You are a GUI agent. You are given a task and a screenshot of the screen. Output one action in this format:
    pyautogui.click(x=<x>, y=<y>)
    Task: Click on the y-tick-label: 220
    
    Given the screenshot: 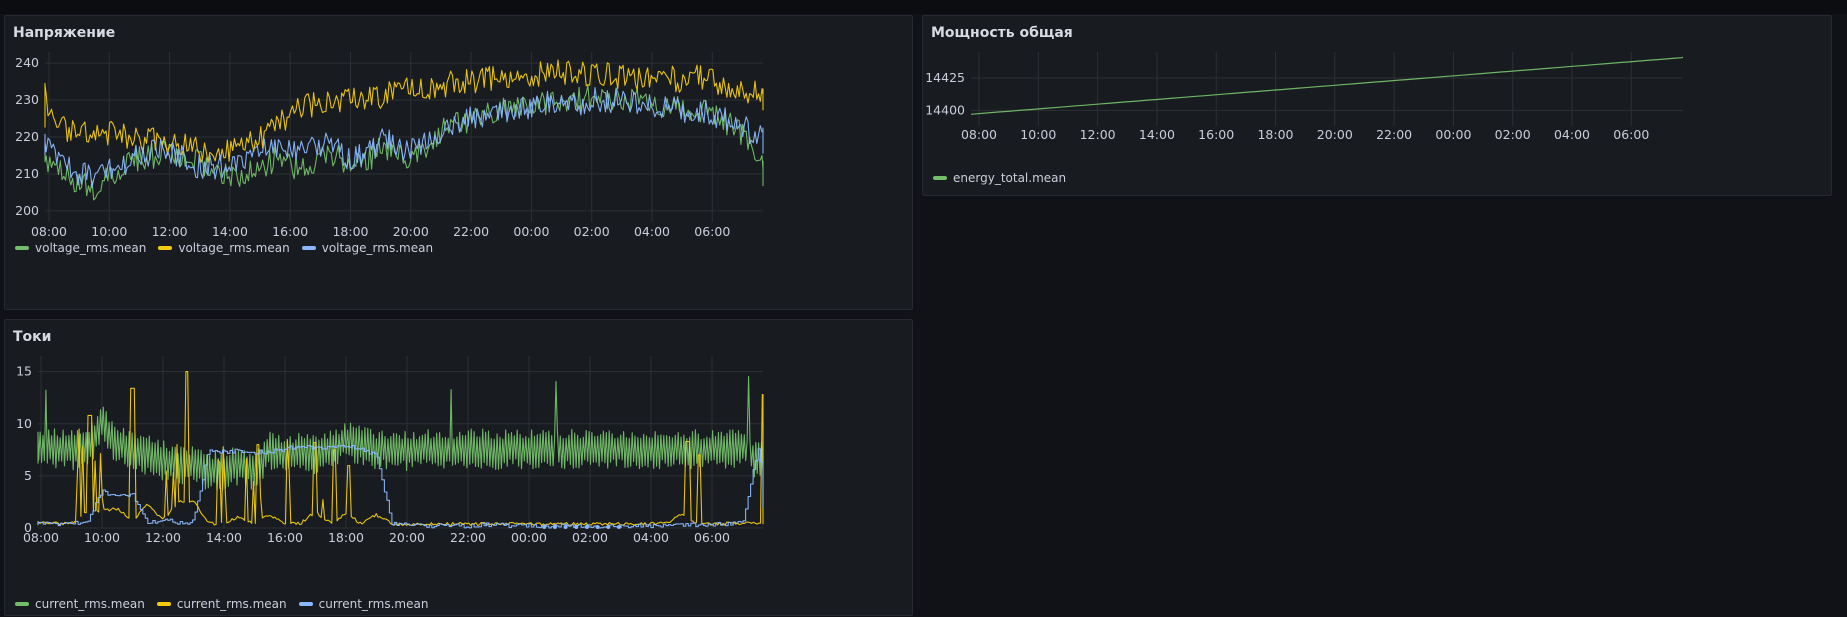 What is the action you would take?
    pyautogui.click(x=27, y=136)
    